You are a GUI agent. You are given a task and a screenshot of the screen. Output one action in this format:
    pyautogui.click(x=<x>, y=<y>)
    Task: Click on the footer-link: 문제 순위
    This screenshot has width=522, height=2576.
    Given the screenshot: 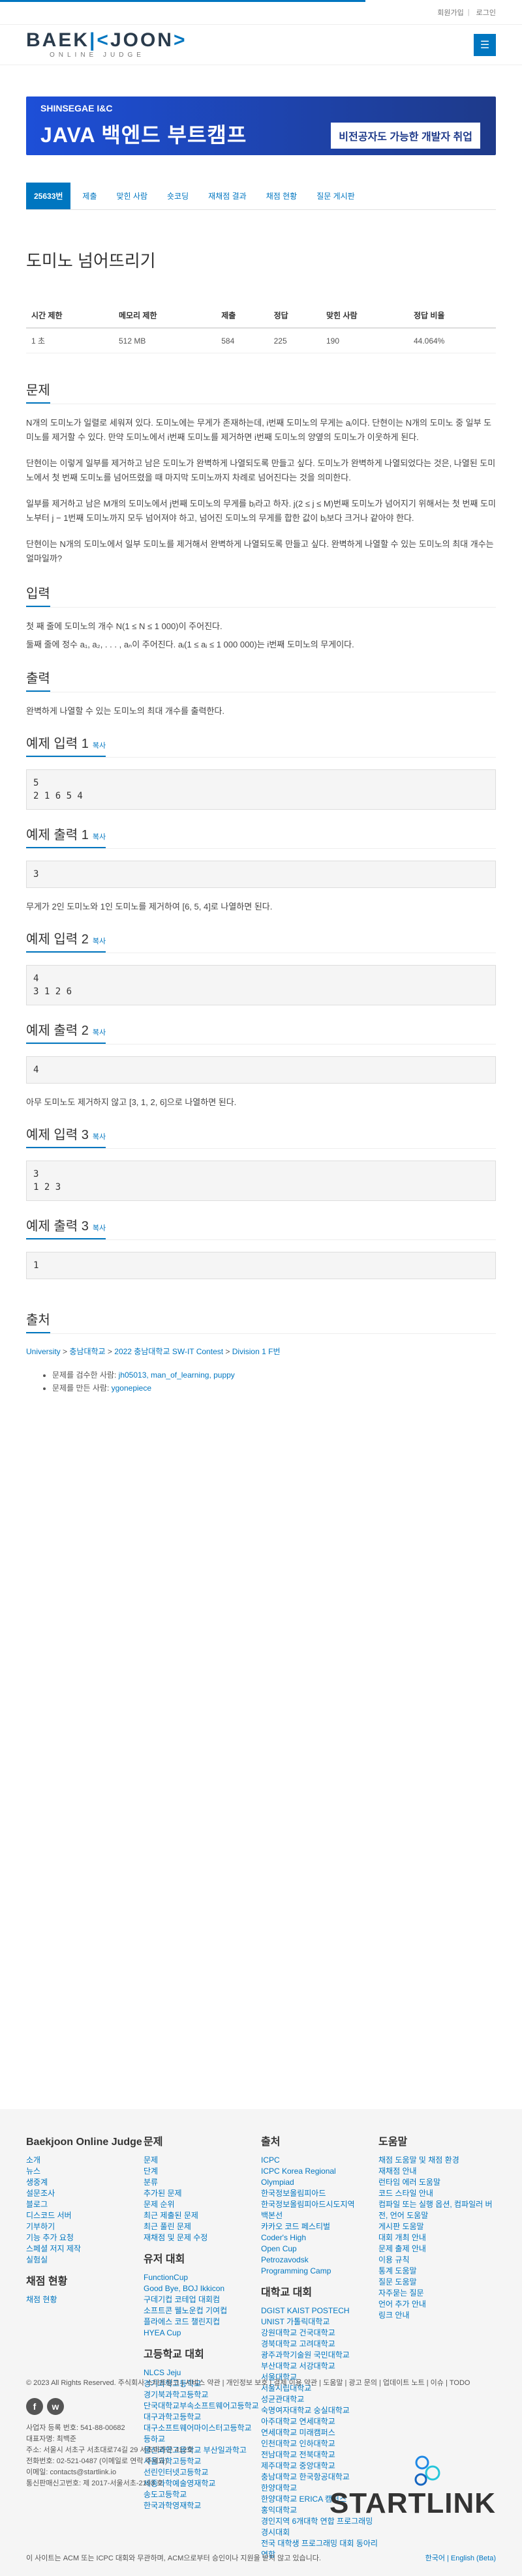 What is the action you would take?
    pyautogui.click(x=202, y=2204)
    